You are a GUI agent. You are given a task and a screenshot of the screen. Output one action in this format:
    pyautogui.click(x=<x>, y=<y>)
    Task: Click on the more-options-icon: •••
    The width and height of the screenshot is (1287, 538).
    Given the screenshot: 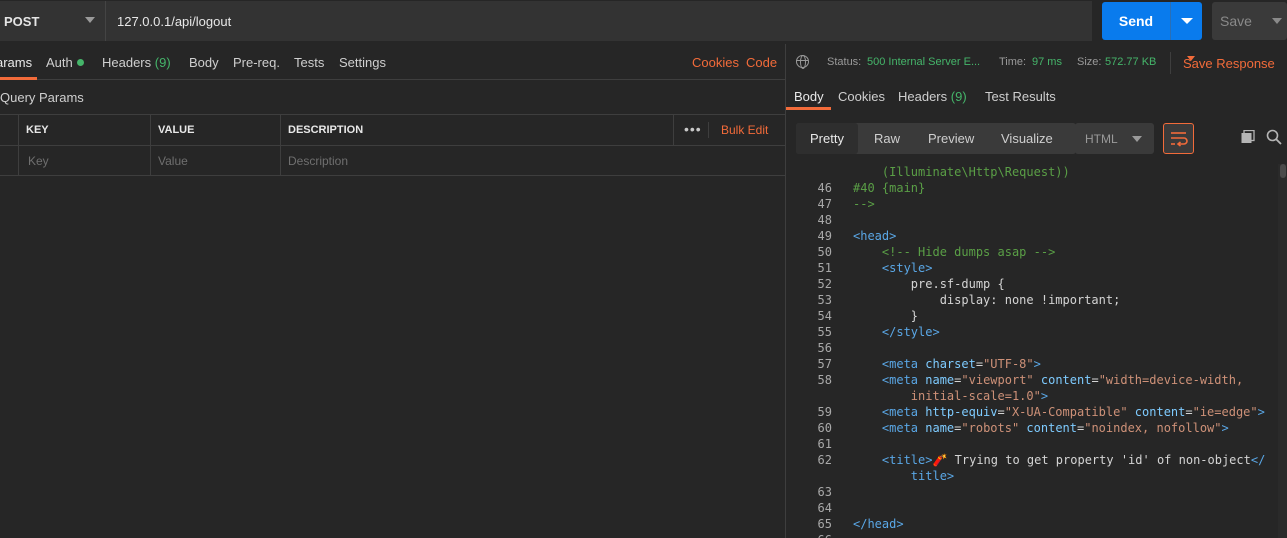 What is the action you would take?
    pyautogui.click(x=693, y=129)
    